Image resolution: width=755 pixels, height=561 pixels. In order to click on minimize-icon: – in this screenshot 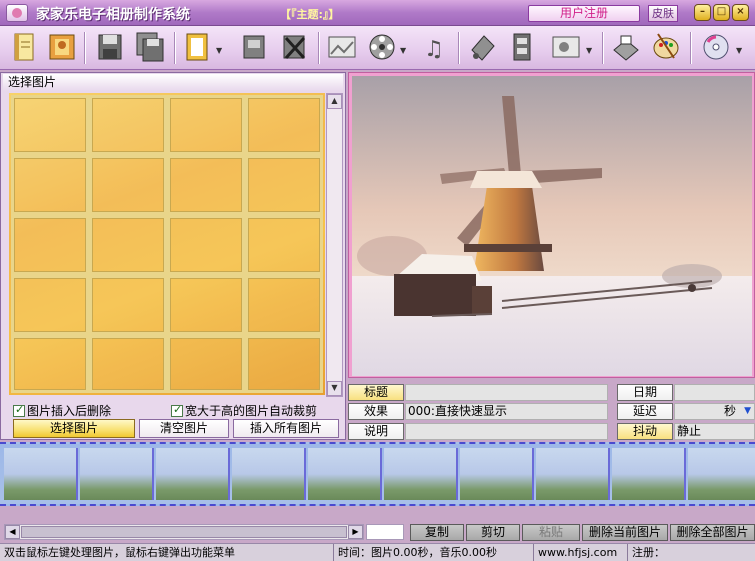, I will do `click(702, 12)`.